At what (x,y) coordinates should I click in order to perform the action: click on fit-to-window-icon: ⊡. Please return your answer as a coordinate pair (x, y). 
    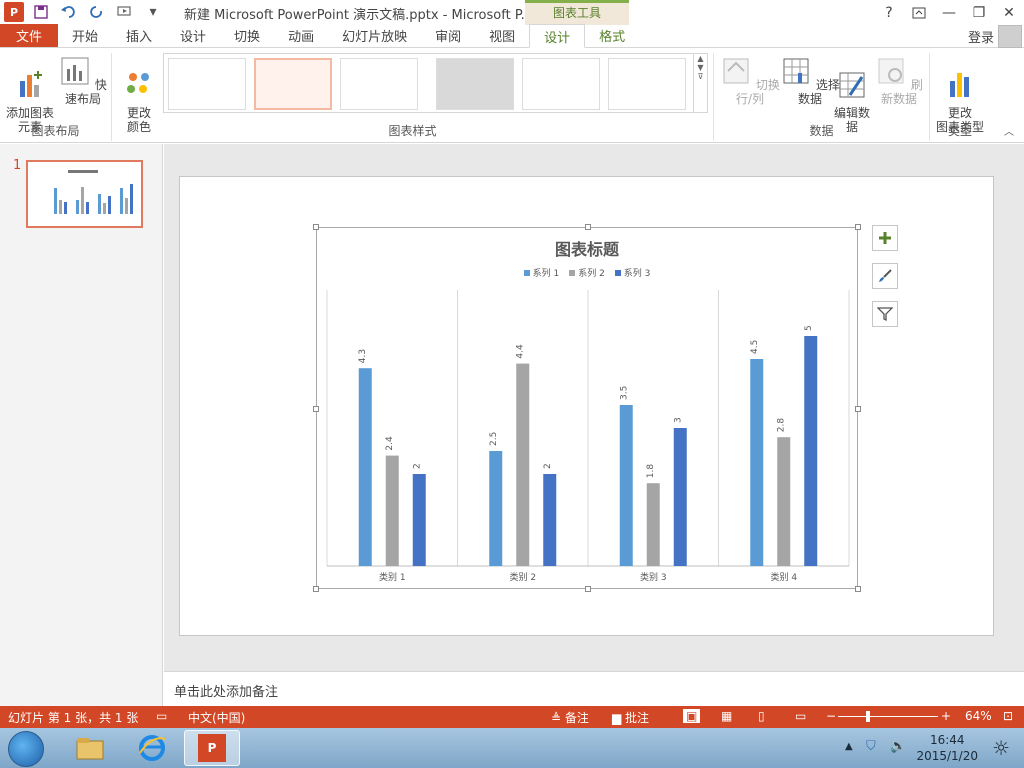
    Looking at the image, I should click on (1008, 716).